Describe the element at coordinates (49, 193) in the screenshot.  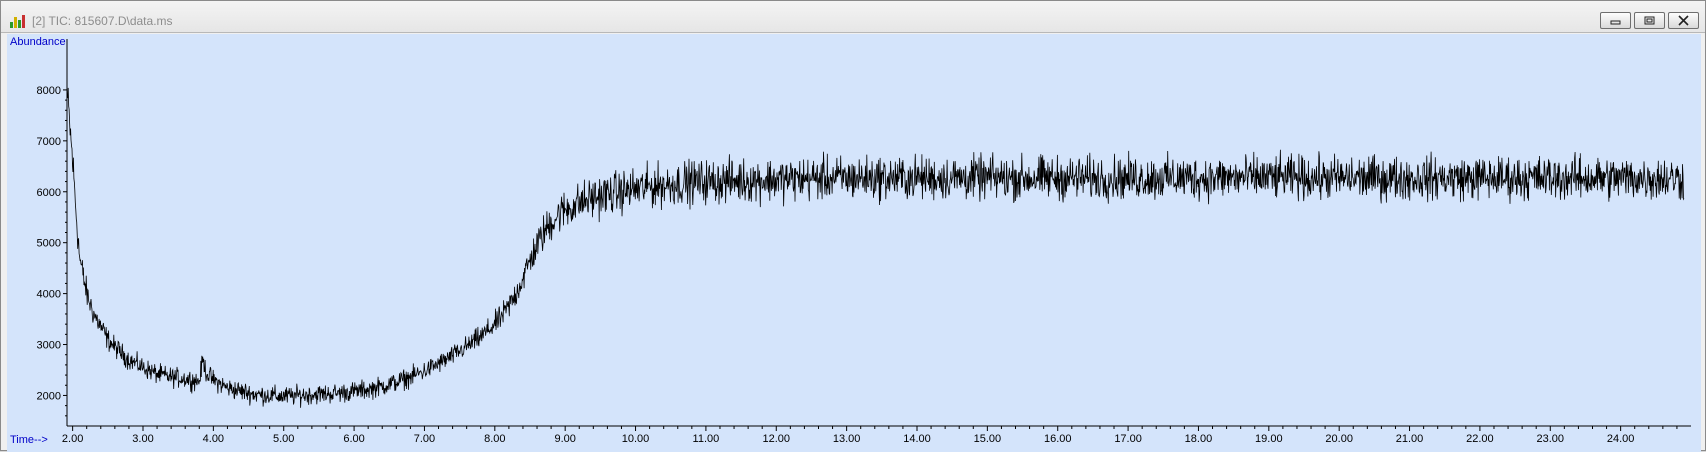
I see `y-tick-label: 6000` at that location.